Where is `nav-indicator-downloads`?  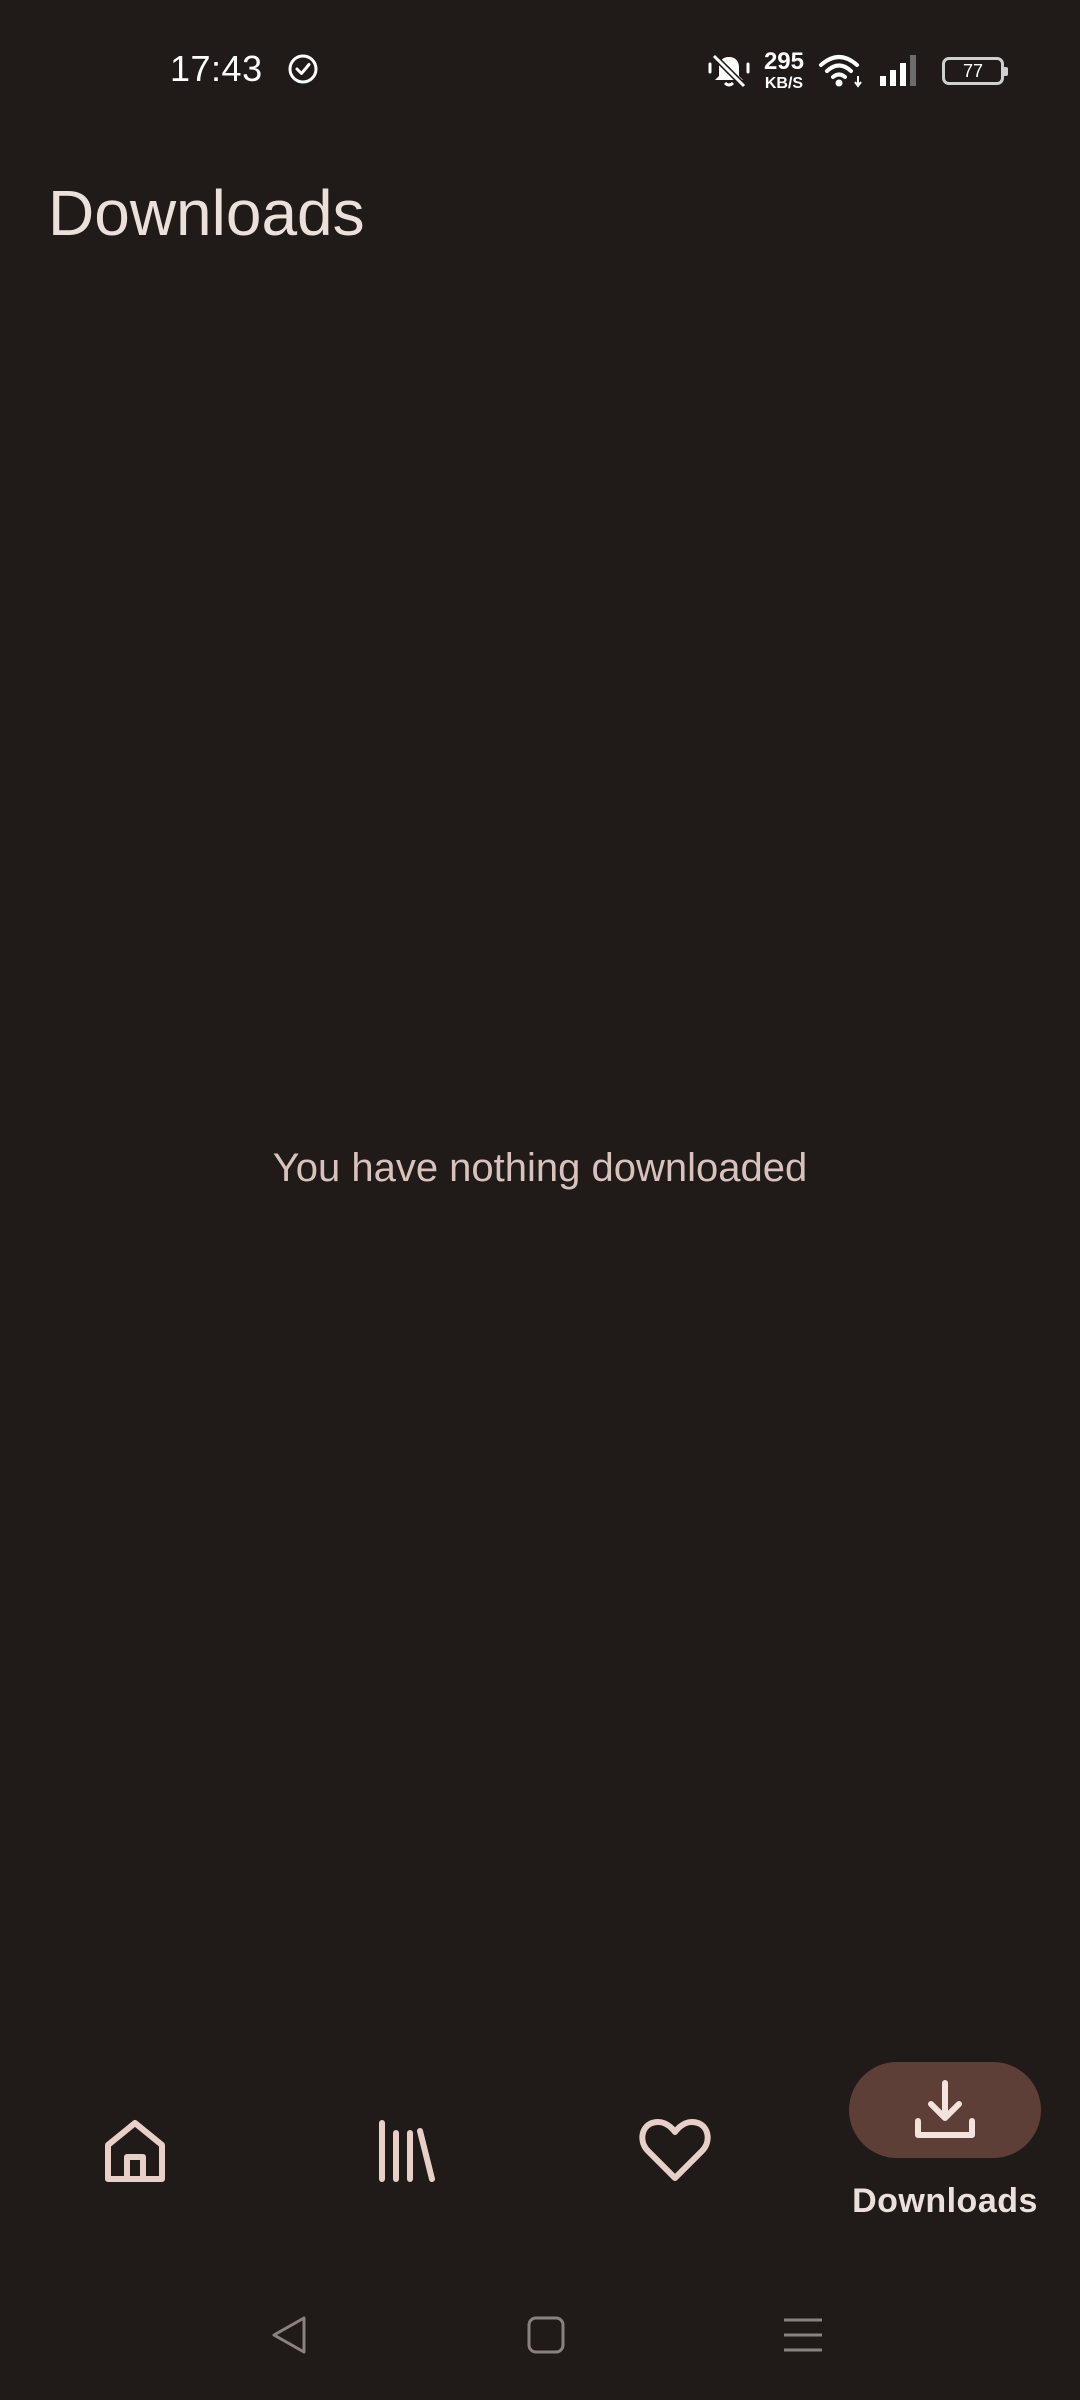 nav-indicator-downloads is located at coordinates (945, 2110).